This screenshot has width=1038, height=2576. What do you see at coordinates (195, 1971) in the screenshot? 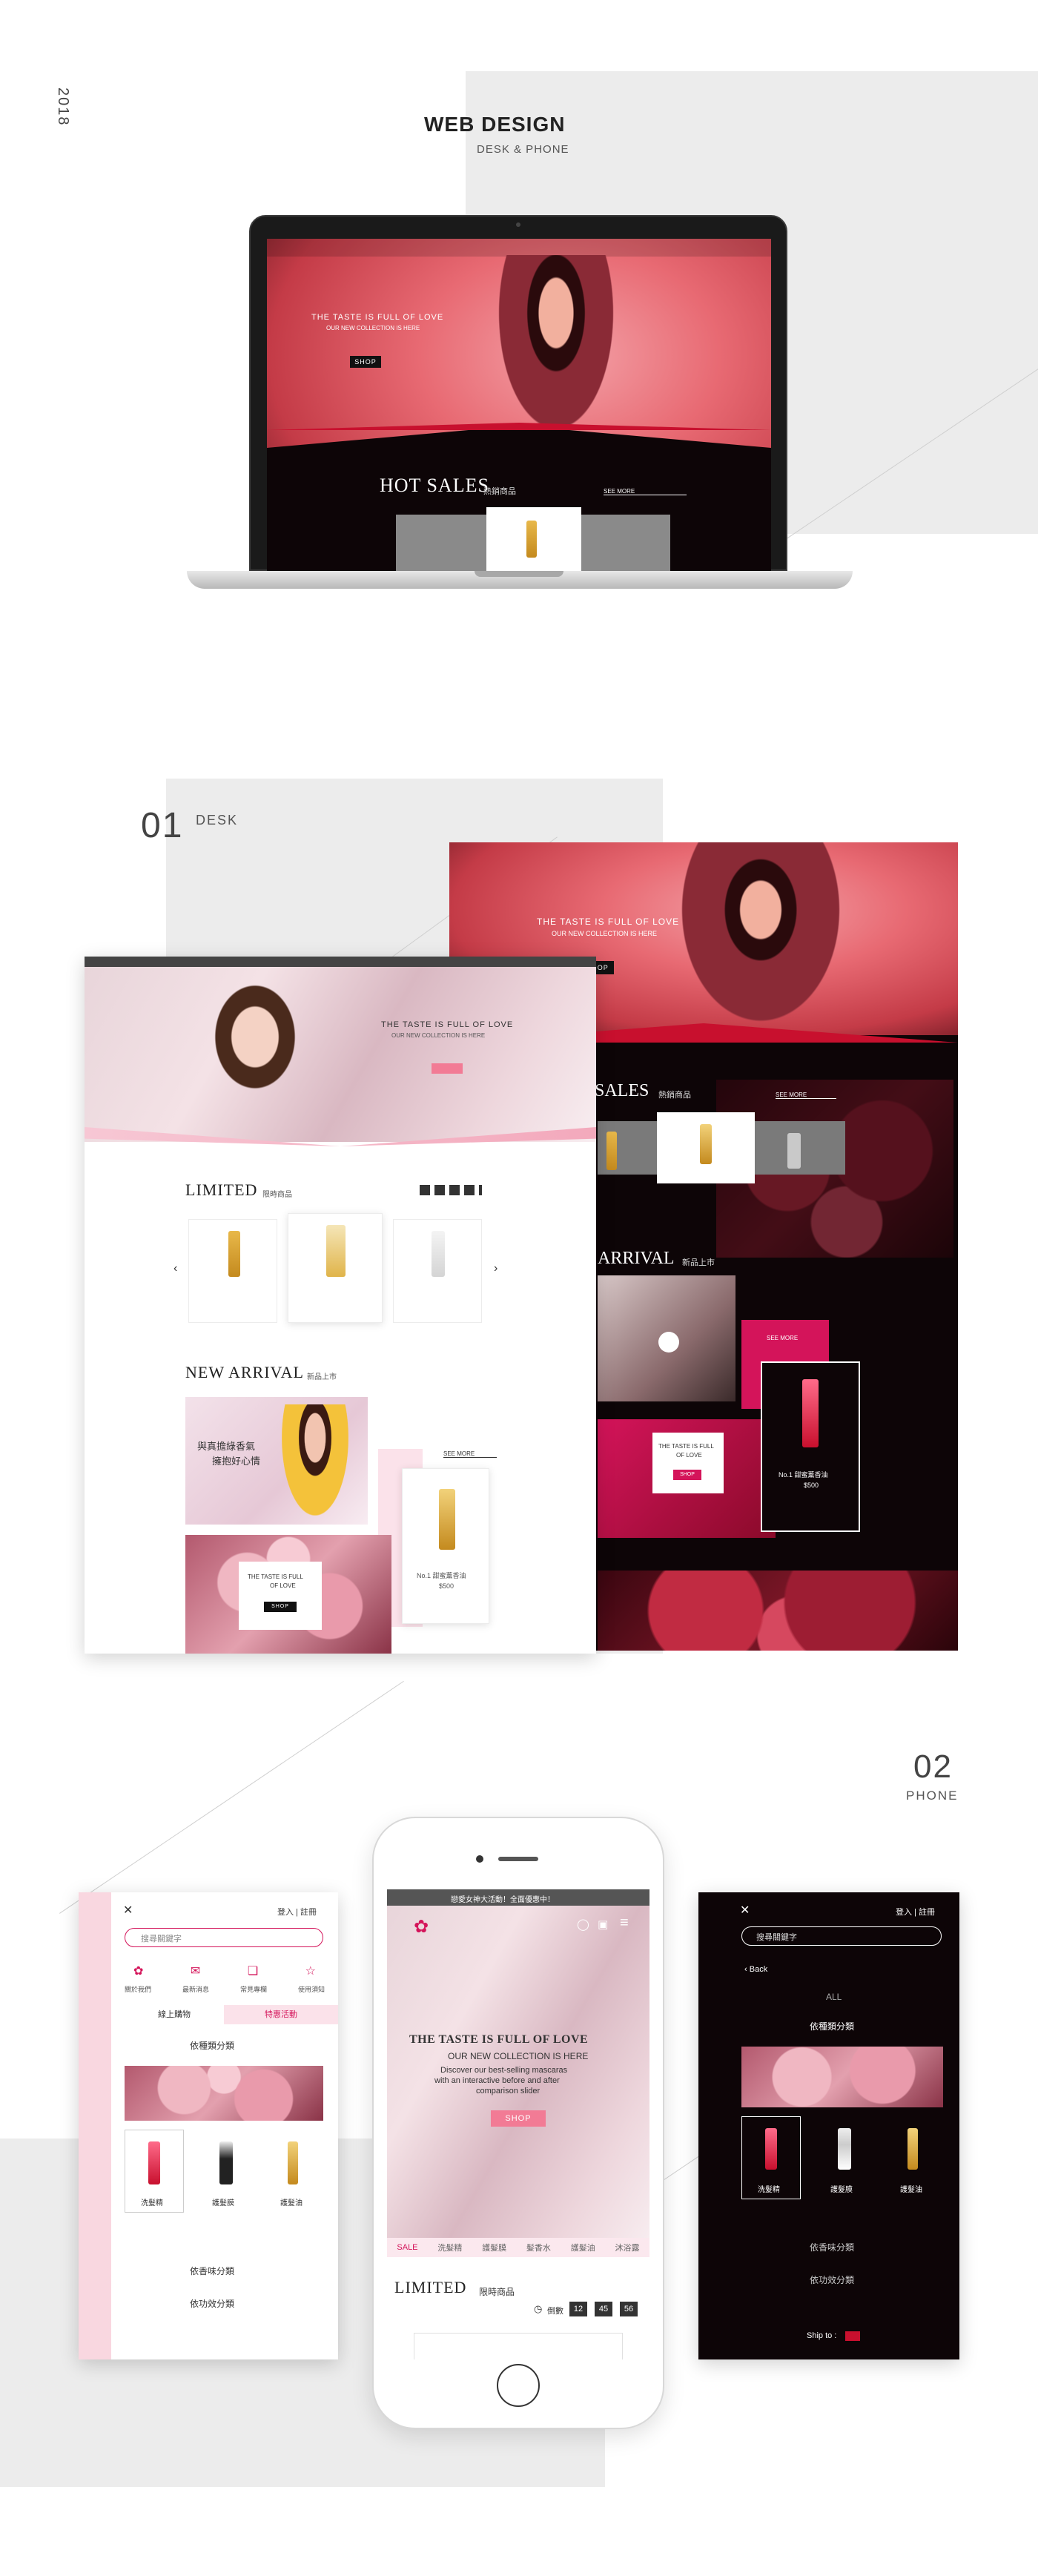
I see `news-icon: ✉` at bounding box center [195, 1971].